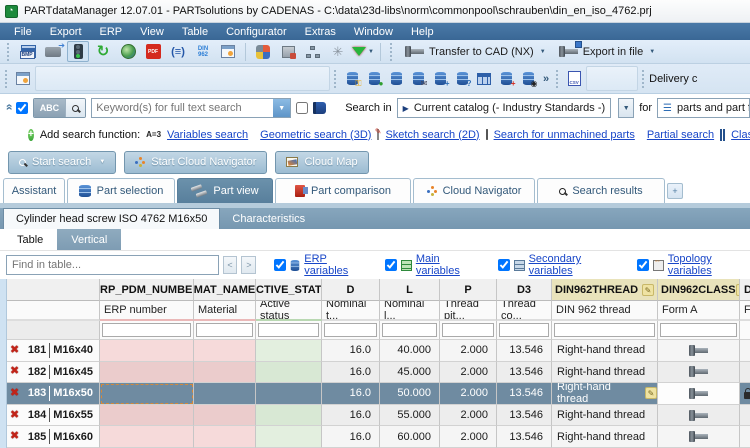 This screenshot has width=750, height=448. Describe the element at coordinates (475, 52) in the screenshot. I see `transfer-to-cad-button: Transfer to CAD (NX) ▼` at that location.